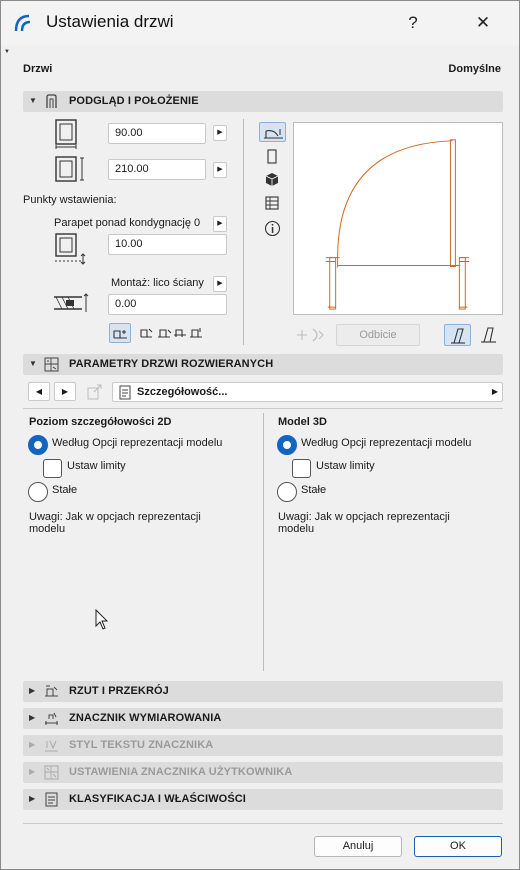  What do you see at coordinates (51, 691) in the screenshot?
I see `plan-section-icon` at bounding box center [51, 691].